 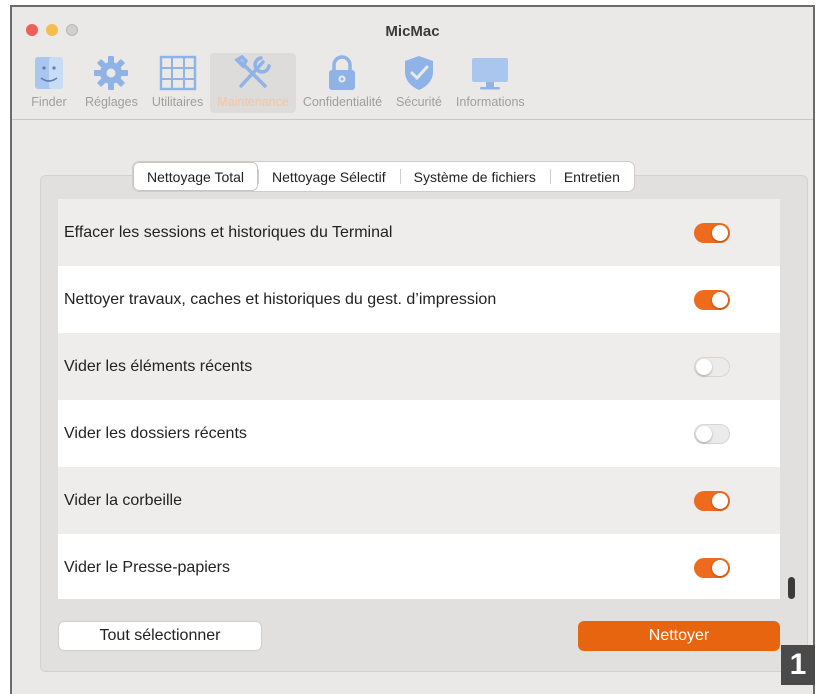 I want to click on list-item: Vider le Presse-papiers, so click(x=419, y=566).